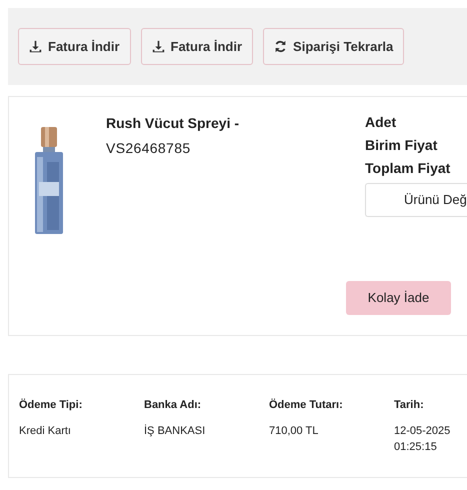 The height and width of the screenshot is (490, 467). I want to click on payment-value: Kredi Kartı, so click(45, 431).